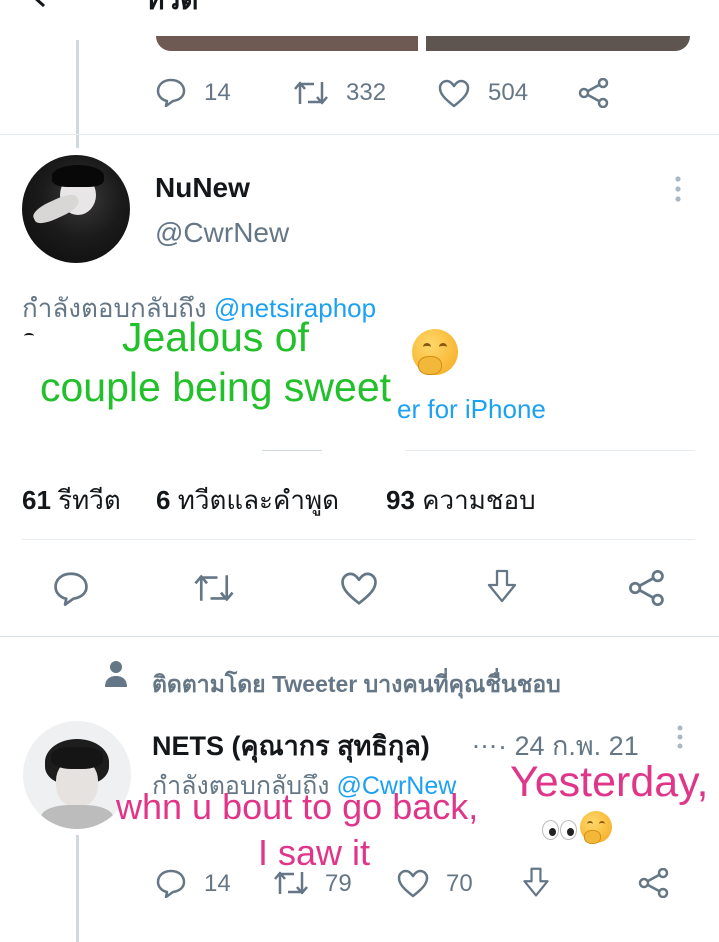 This screenshot has height=942, width=719. I want to click on prev-like-count: 504, so click(508, 92).